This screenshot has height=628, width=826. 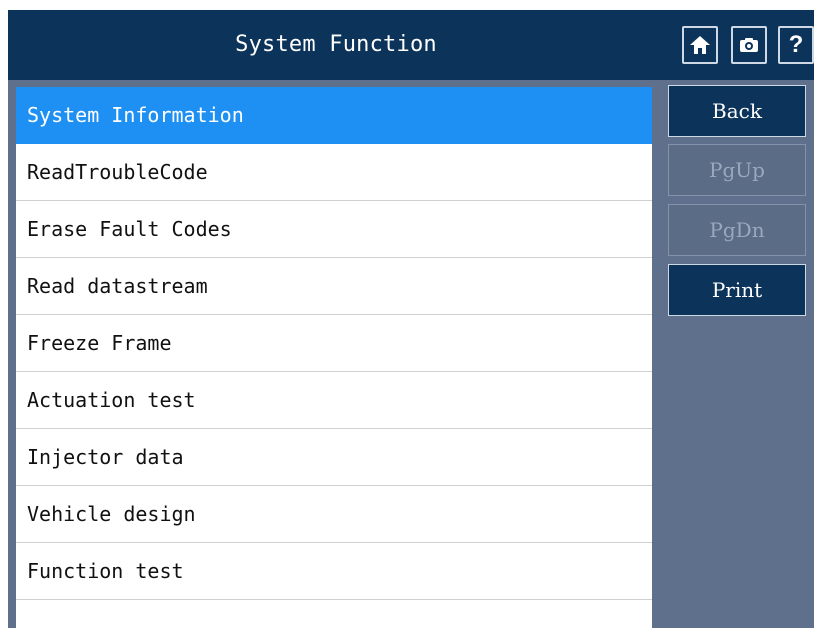 What do you see at coordinates (334, 514) in the screenshot?
I see `list-item: Vehicle design` at bounding box center [334, 514].